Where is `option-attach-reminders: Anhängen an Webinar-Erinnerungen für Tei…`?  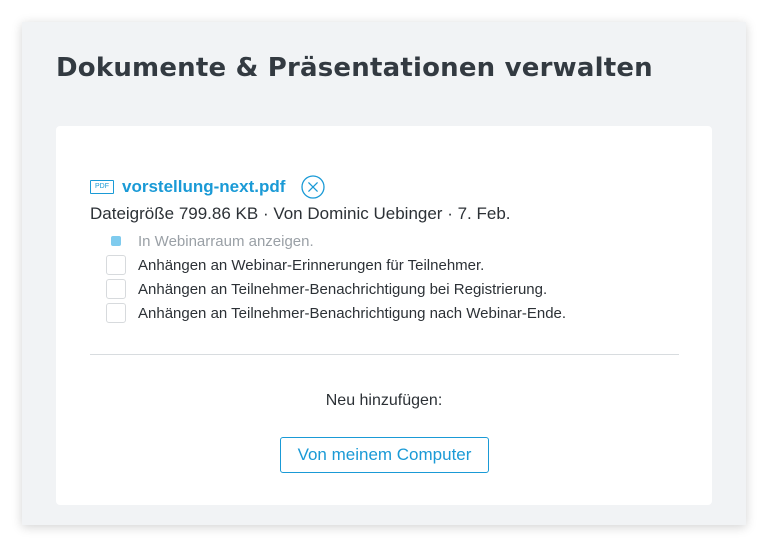
option-attach-reminders: Anhängen an Webinar-Erinnerungen für Tei… is located at coordinates (336, 265).